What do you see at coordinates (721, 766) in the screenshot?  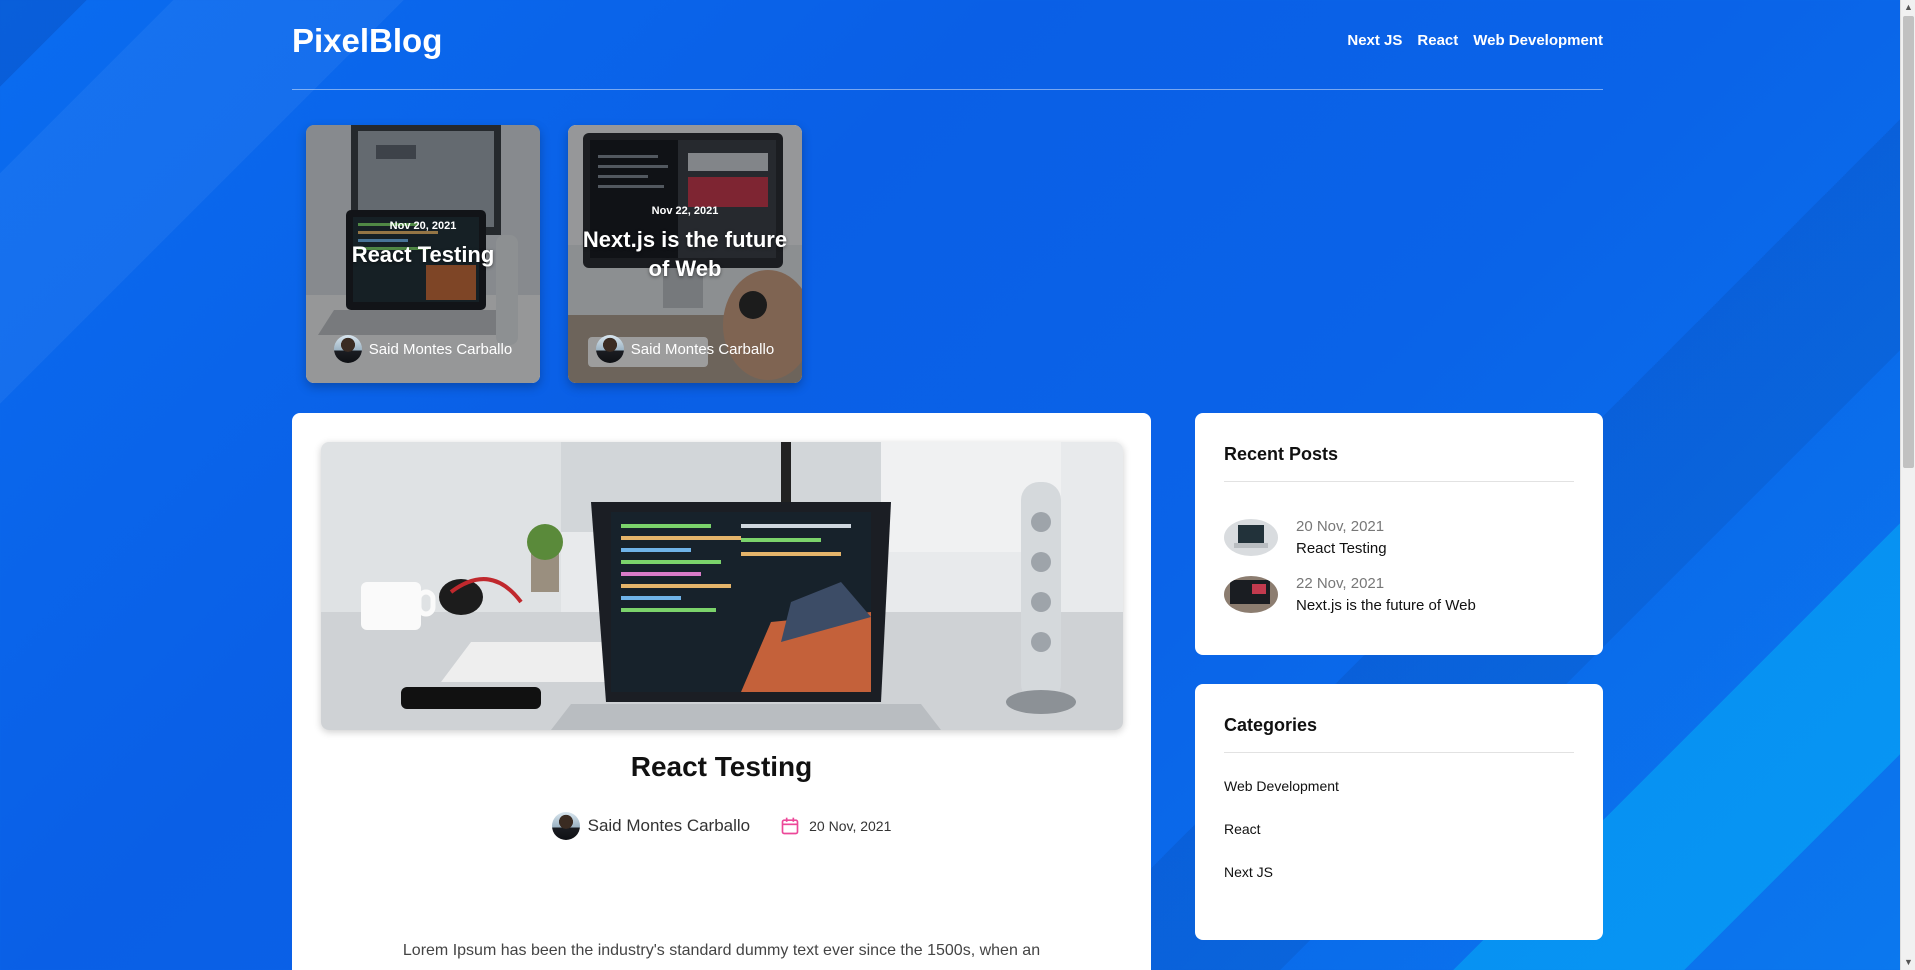 I see `post-title: React Testing` at bounding box center [721, 766].